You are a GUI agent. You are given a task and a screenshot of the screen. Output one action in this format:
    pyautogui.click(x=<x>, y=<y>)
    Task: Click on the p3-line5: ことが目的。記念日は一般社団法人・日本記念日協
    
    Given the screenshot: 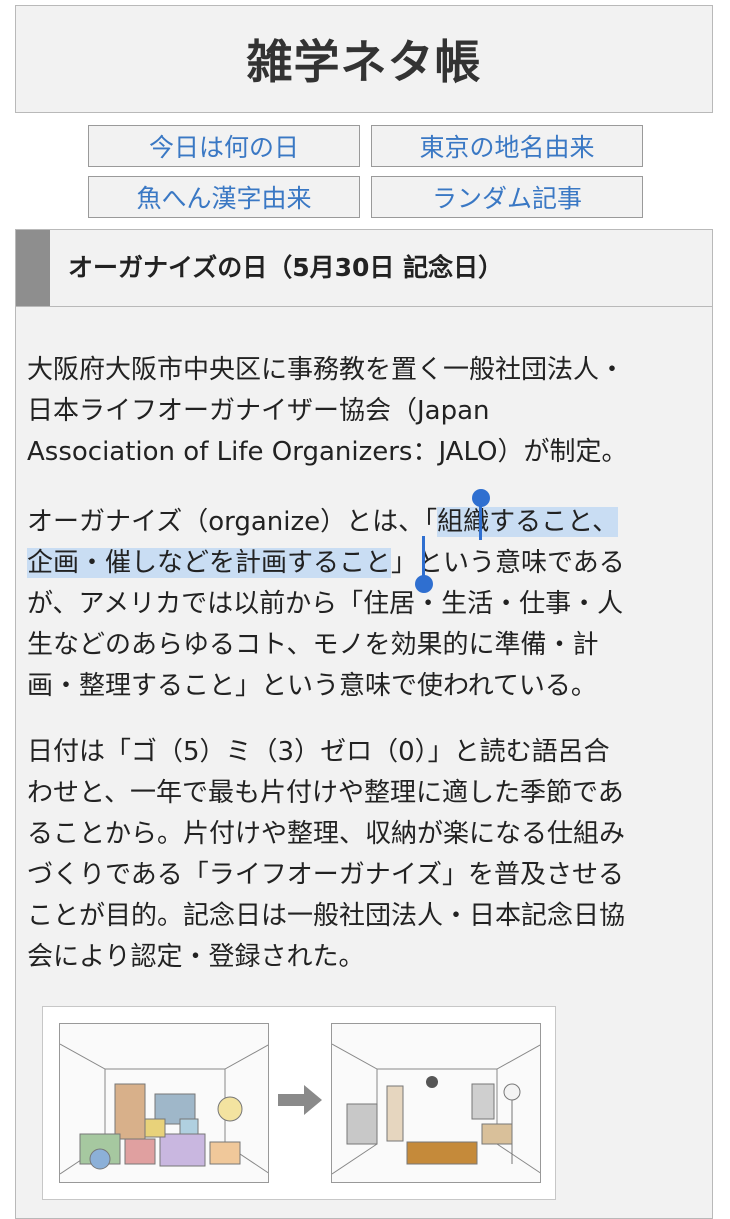 What is the action you would take?
    pyautogui.click(x=326, y=916)
    